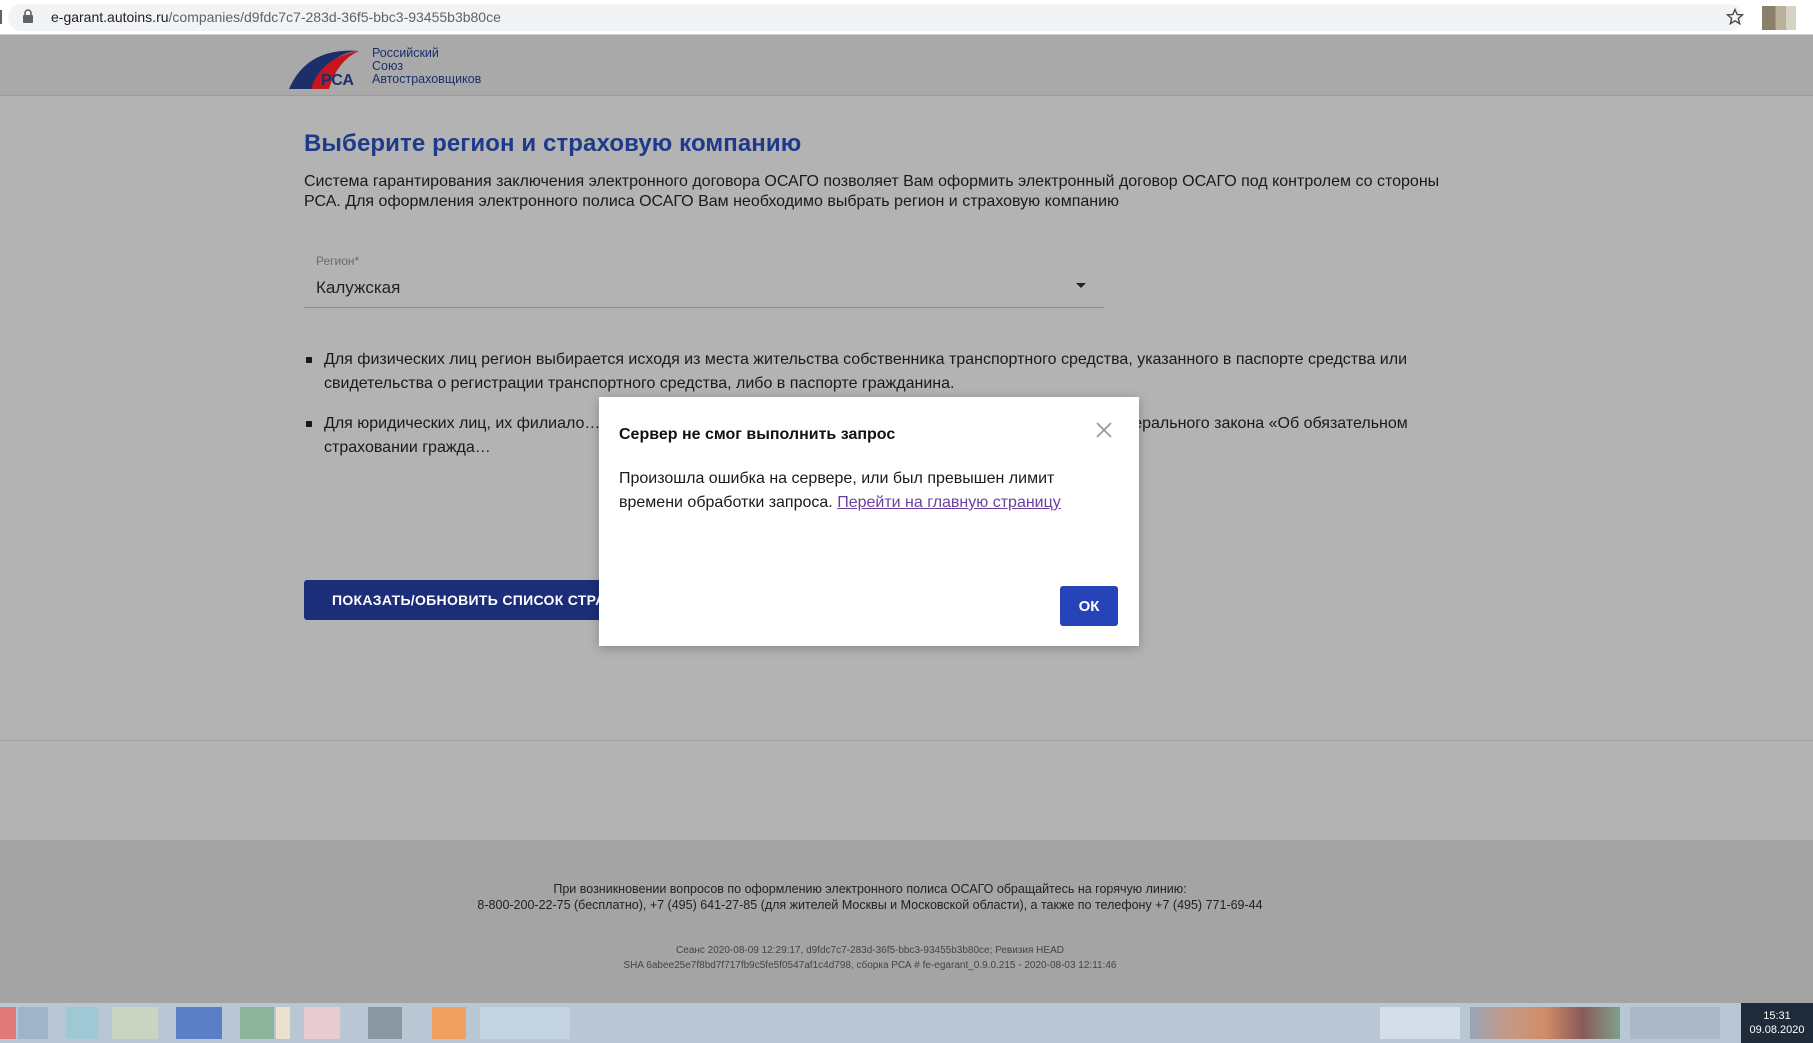 This screenshot has height=1043, width=1813. Describe the element at coordinates (1735, 17) in the screenshot. I see `bookmark-star-icon` at that location.